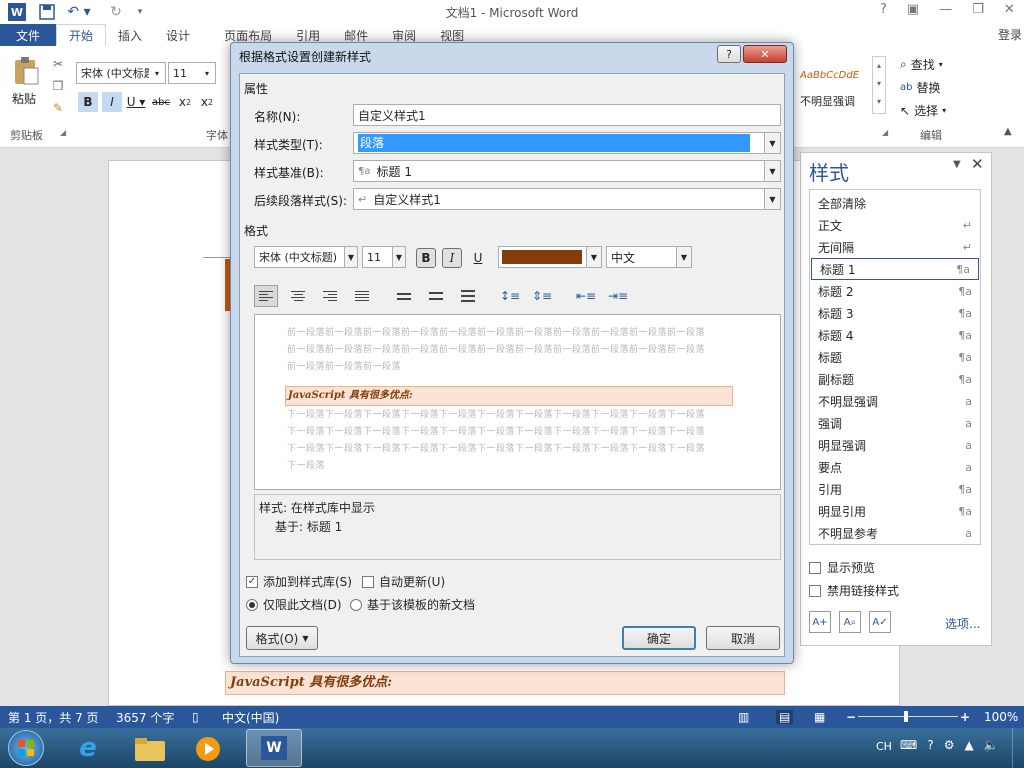 This screenshot has height=768, width=1024. Describe the element at coordinates (130, 35) in the screenshot. I see `tab-insert: 插入` at that location.